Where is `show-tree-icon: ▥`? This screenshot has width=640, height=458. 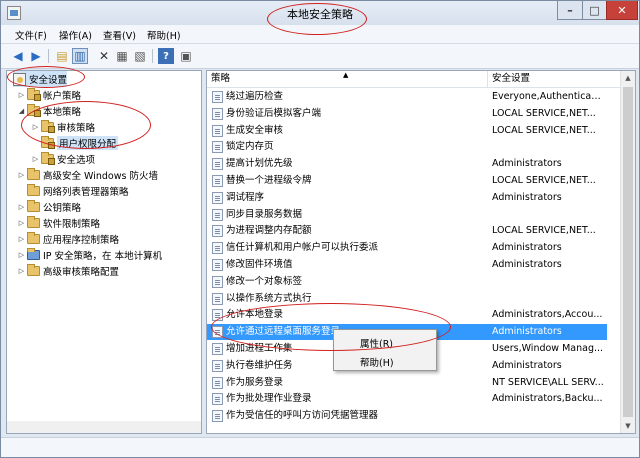
show-tree-icon: ▥ is located at coordinates (80, 56).